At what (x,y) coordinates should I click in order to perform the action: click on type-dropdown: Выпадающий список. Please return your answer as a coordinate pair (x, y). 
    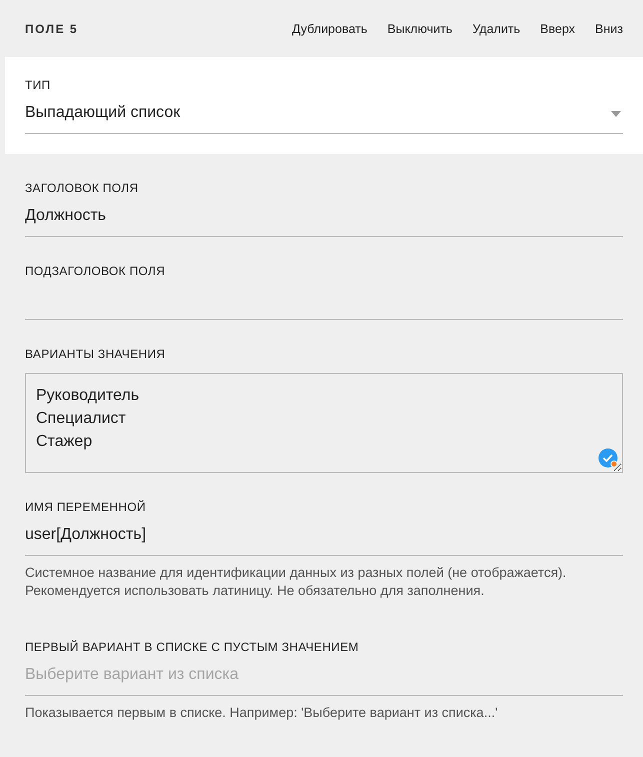
    Looking at the image, I should click on (324, 113).